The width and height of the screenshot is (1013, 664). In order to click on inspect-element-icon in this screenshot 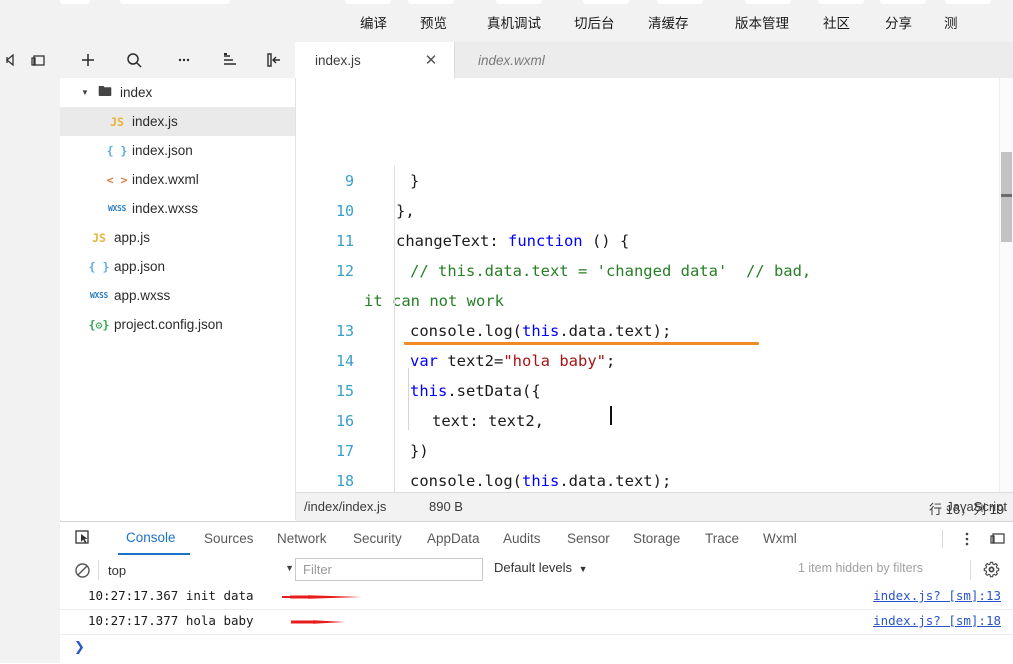, I will do `click(83, 538)`.